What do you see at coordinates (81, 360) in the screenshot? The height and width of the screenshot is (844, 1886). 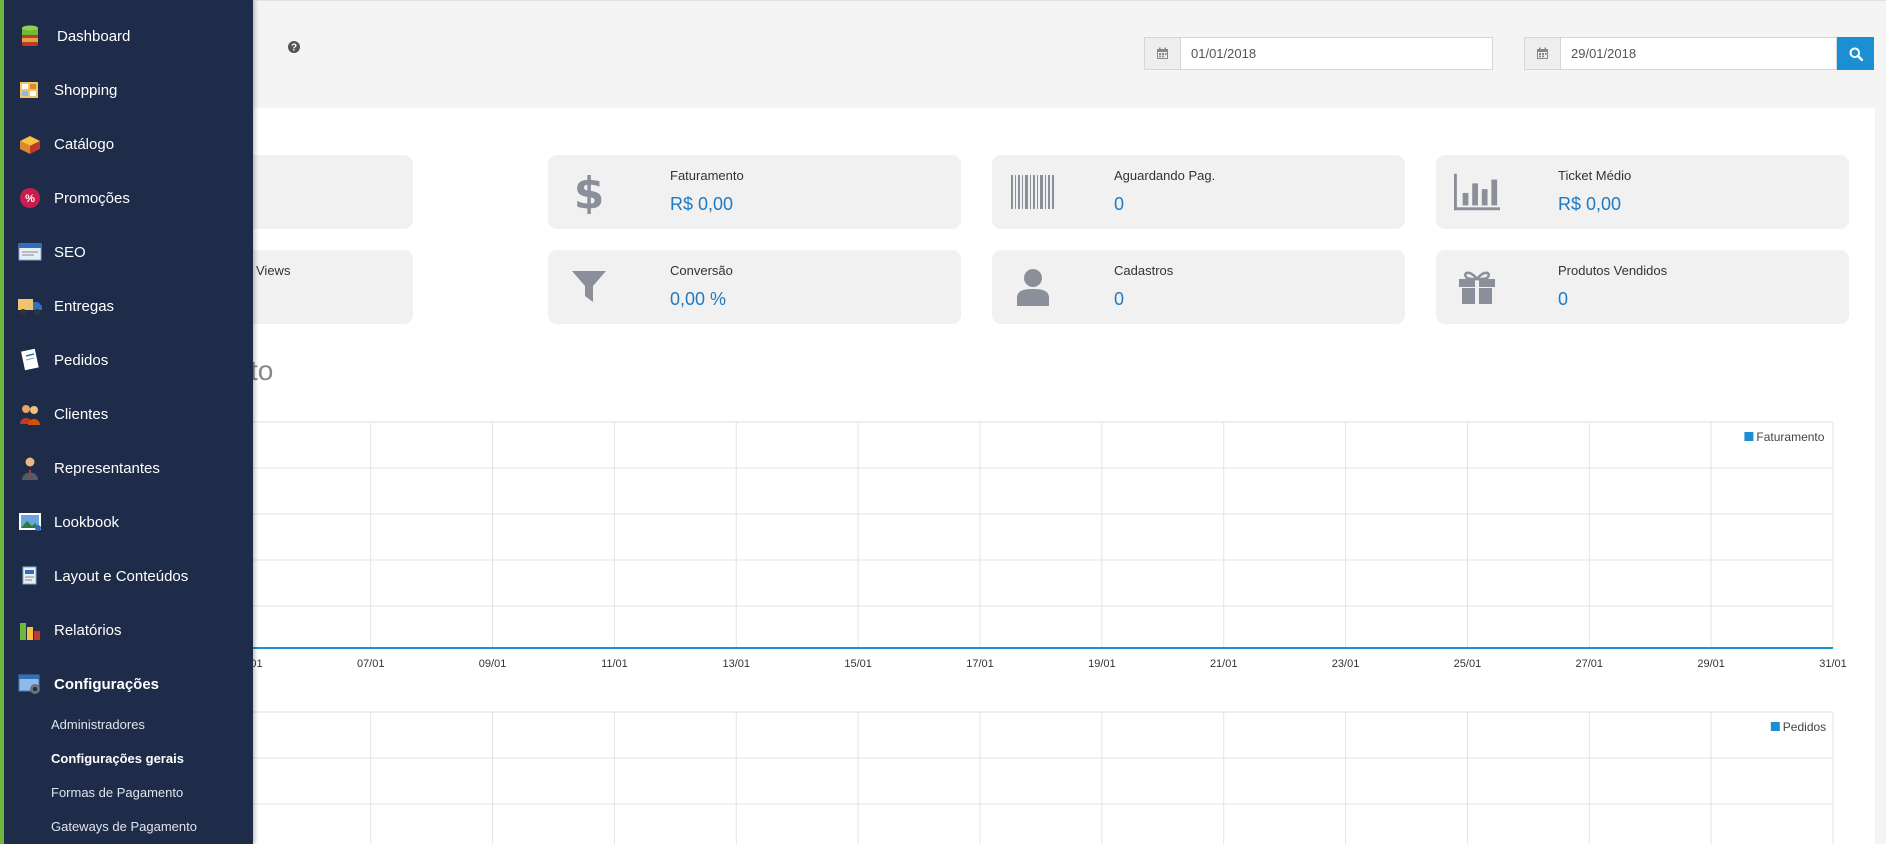 I see `sidebar-item-label: Pedidos` at bounding box center [81, 360].